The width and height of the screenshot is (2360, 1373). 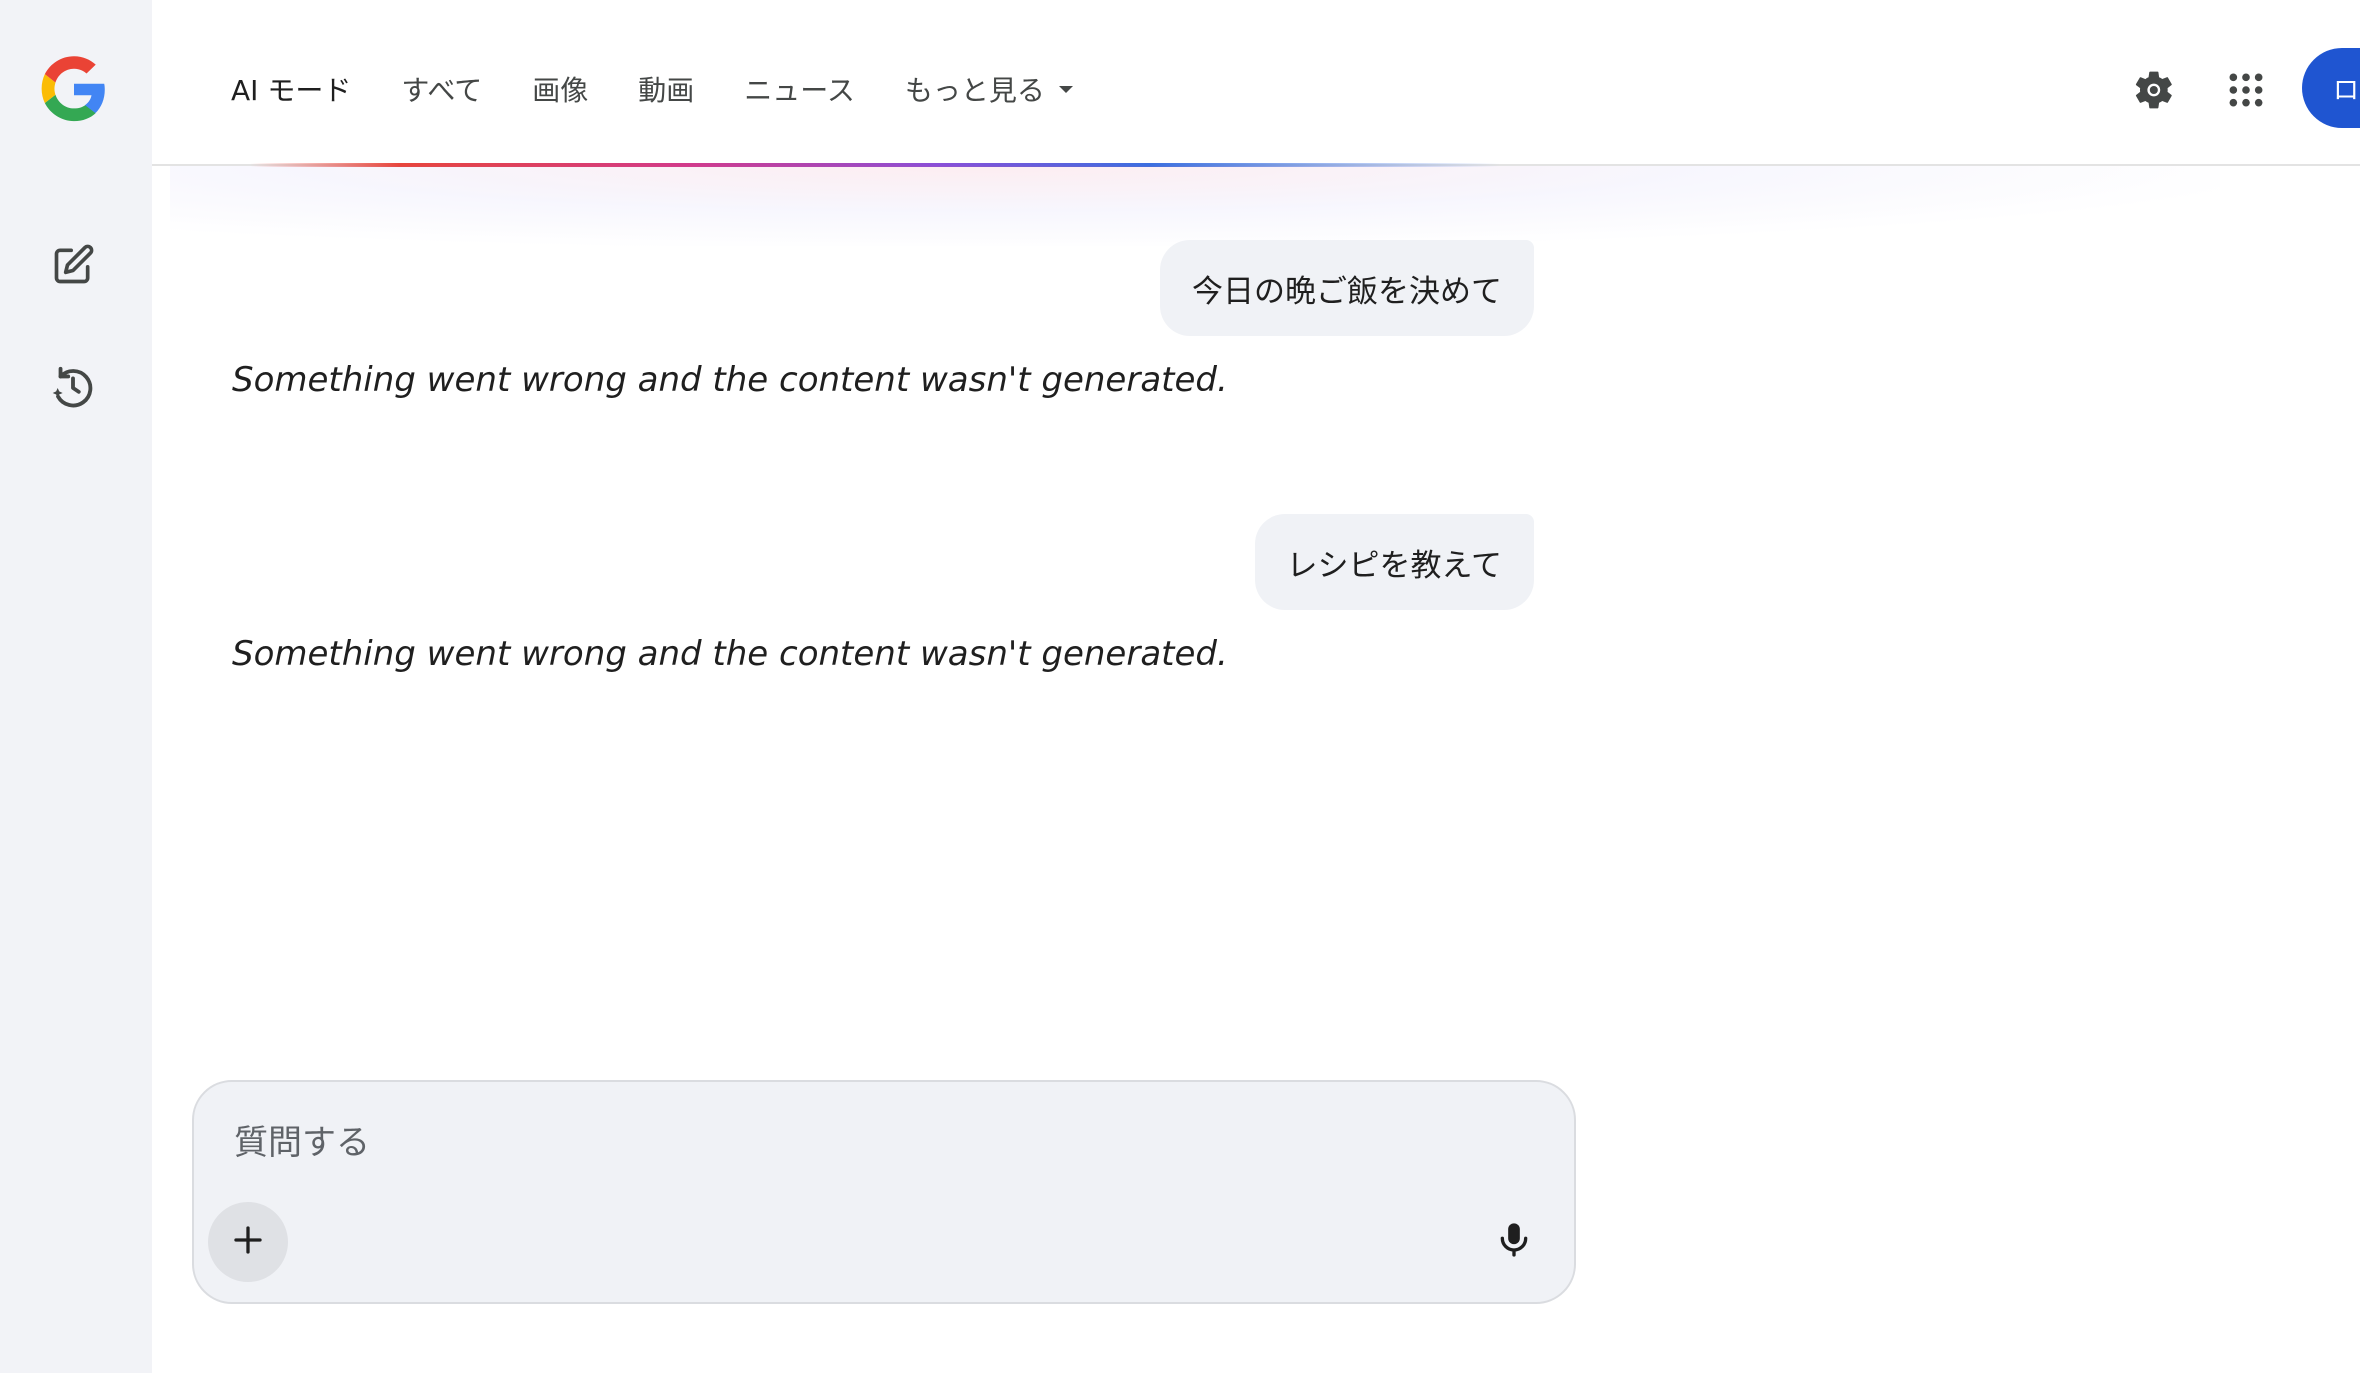 I want to click on caret-down-icon, so click(x=1065, y=89).